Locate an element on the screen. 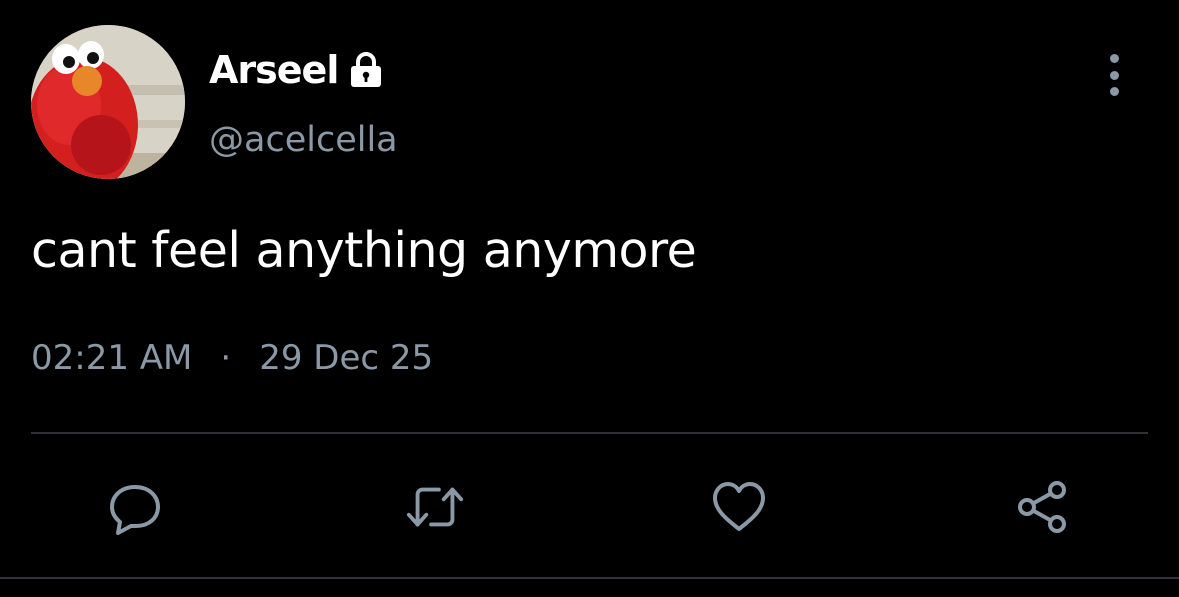 The height and width of the screenshot is (597, 1179). retweet-button is located at coordinates (435, 507).